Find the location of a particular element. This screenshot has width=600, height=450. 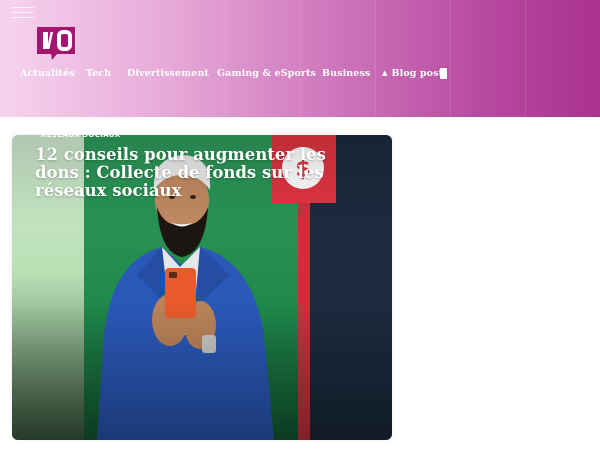

nav-item-actualites: Actualités is located at coordinates (47, 73).